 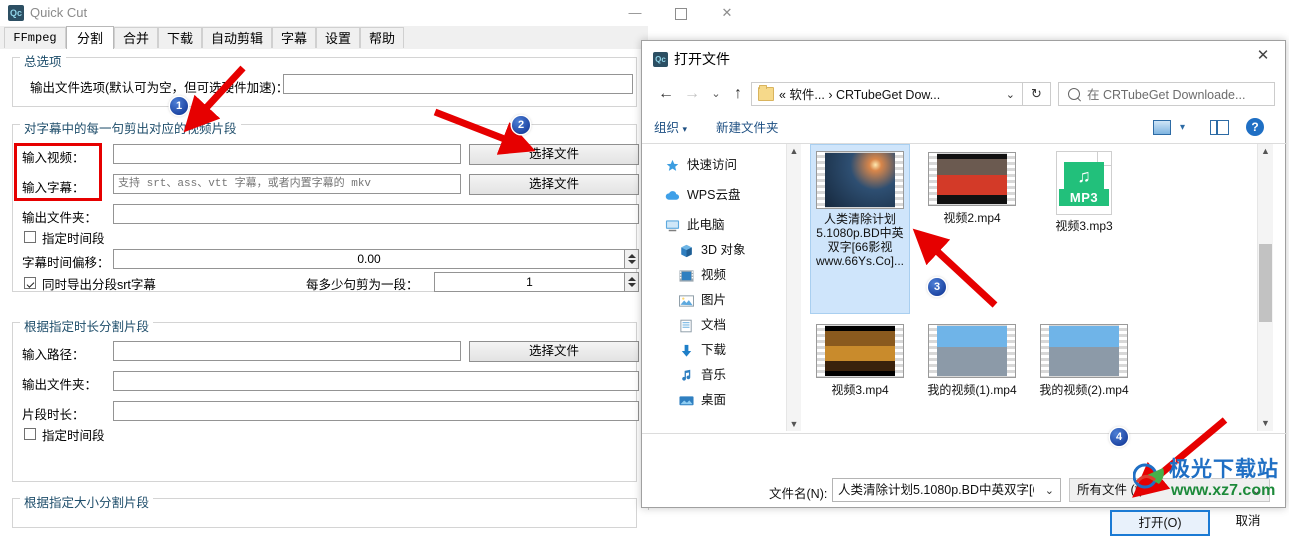 I want to click on sidebar-scrollbar: ▲ ▼, so click(x=793, y=287).